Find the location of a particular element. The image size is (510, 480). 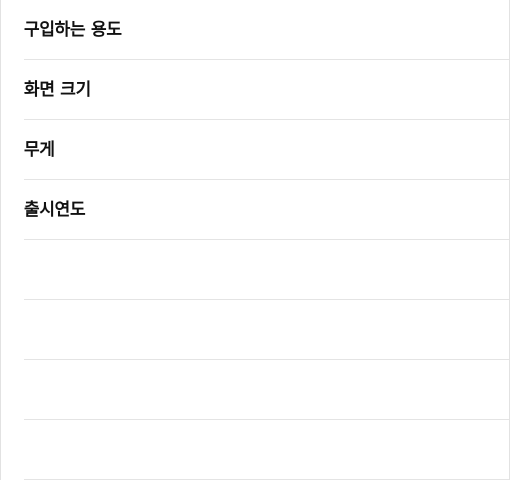

filter-item-label: 구입하는 용도 is located at coordinates (73, 30).